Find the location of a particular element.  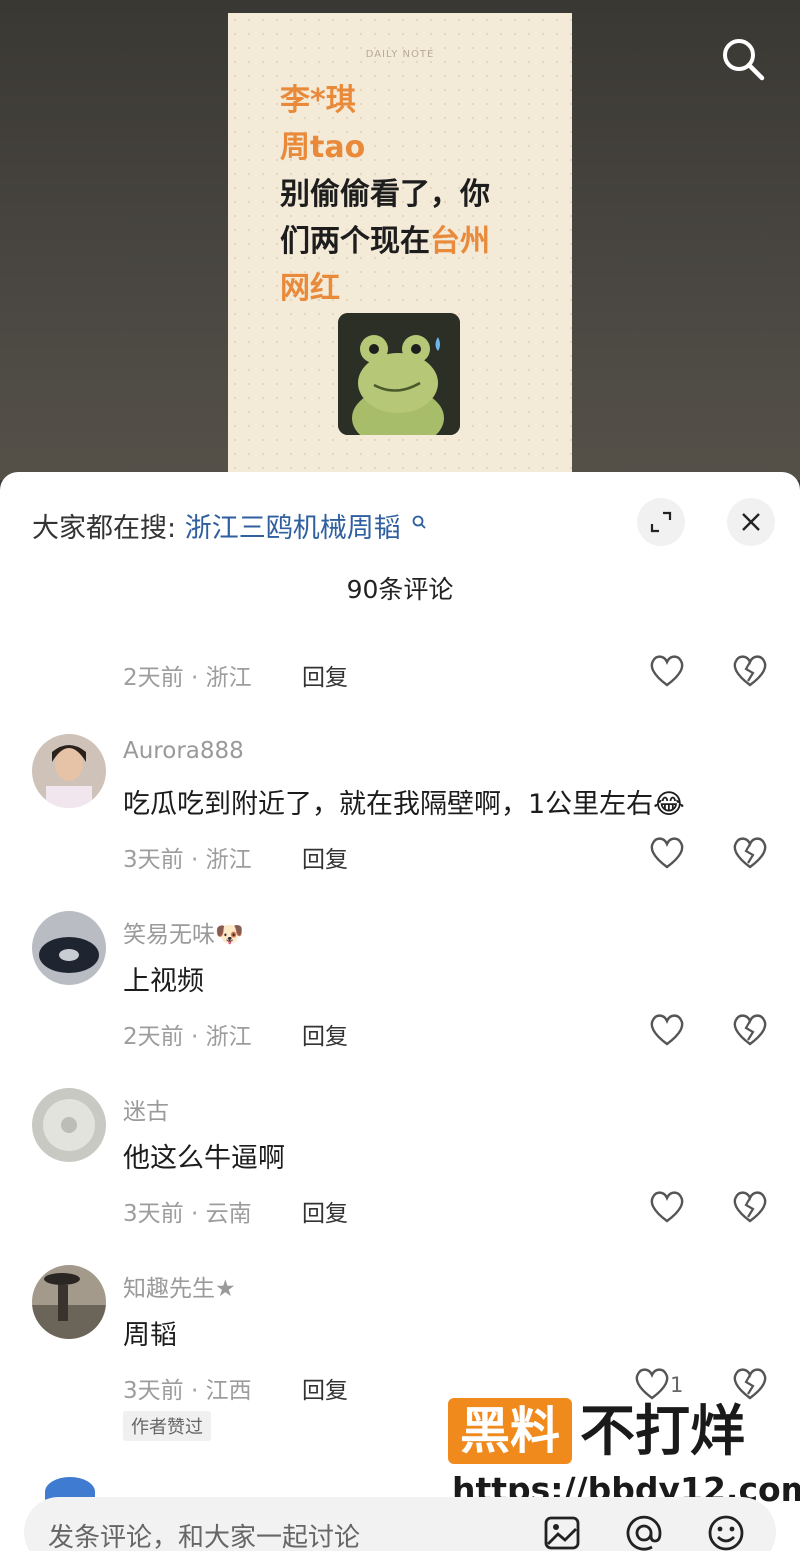

comment-author: 笑易无味🐶 is located at coordinates (183, 932).